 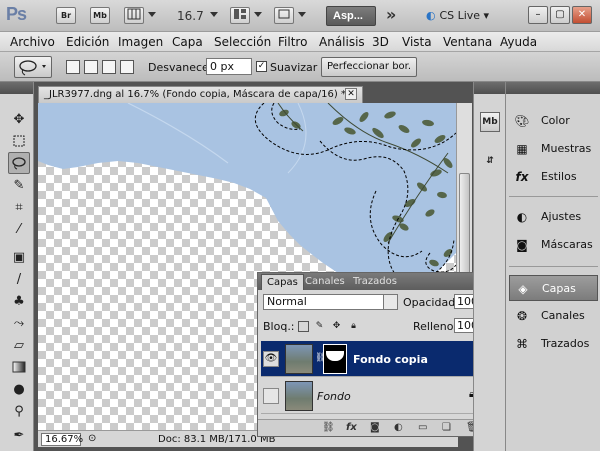 What do you see at coordinates (319, 326) in the screenshot?
I see `lock-pixels-icon: ✎` at bounding box center [319, 326].